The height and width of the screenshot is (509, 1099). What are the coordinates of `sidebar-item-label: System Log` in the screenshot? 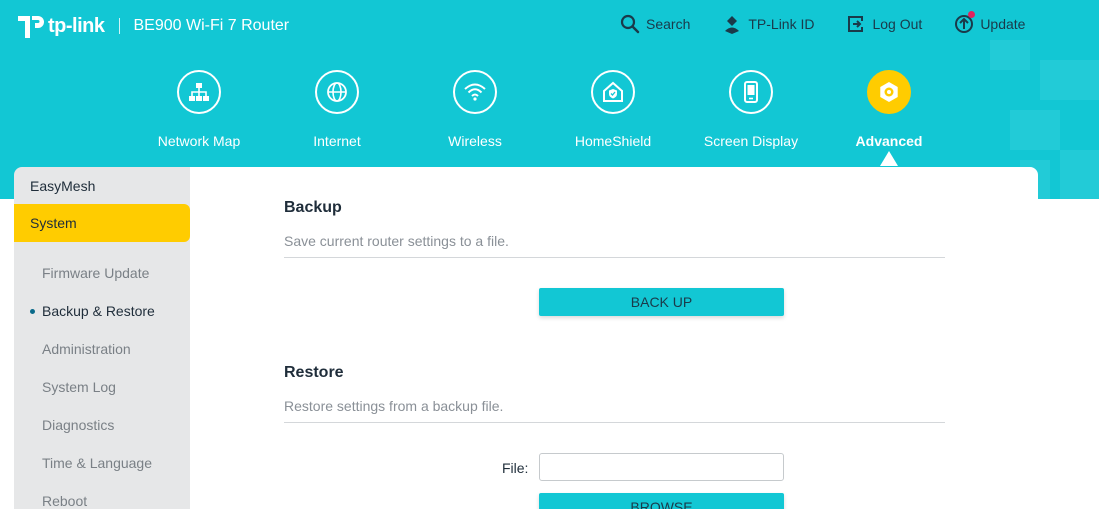 It's located at (79, 387).